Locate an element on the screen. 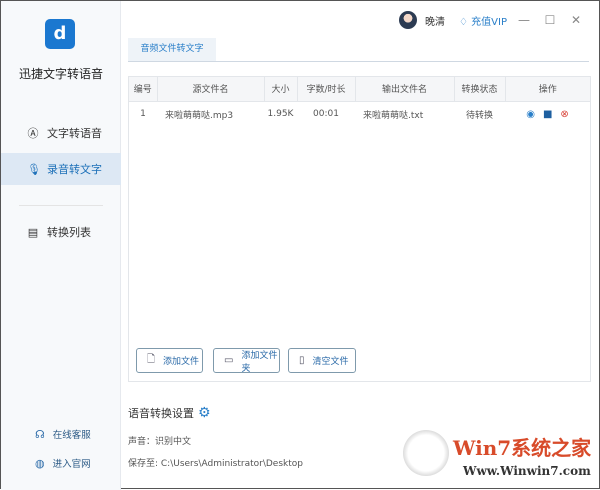  folder-icon: ■ is located at coordinates (547, 114).